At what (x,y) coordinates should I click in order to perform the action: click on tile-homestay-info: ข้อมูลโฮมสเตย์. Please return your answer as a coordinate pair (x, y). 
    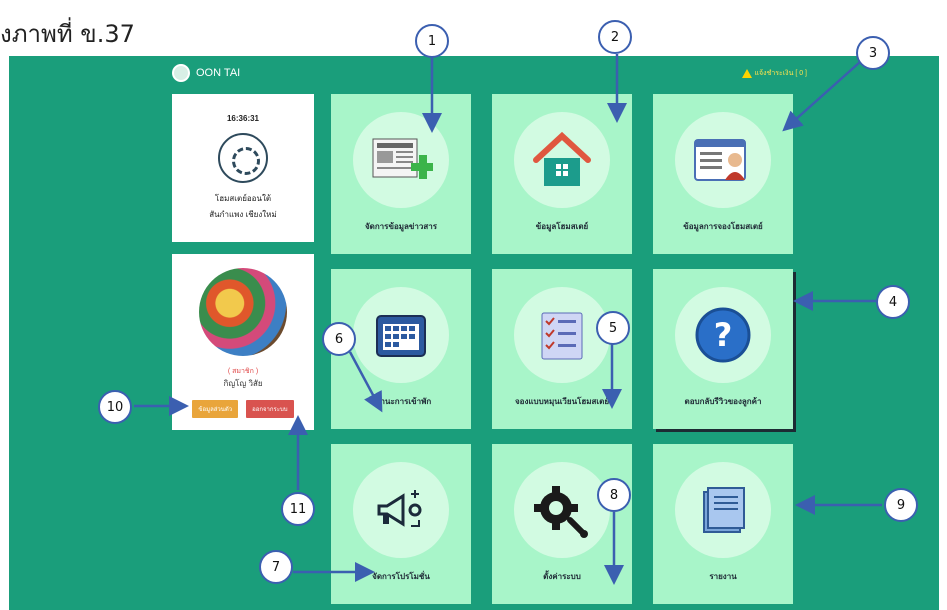
    Looking at the image, I should click on (562, 174).